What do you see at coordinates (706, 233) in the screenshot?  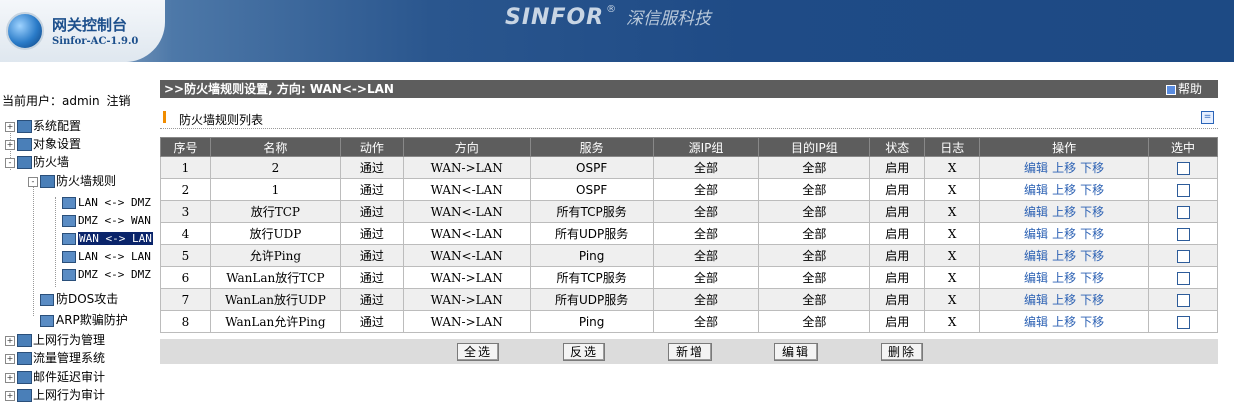 I see `source-group-cell: 全部` at bounding box center [706, 233].